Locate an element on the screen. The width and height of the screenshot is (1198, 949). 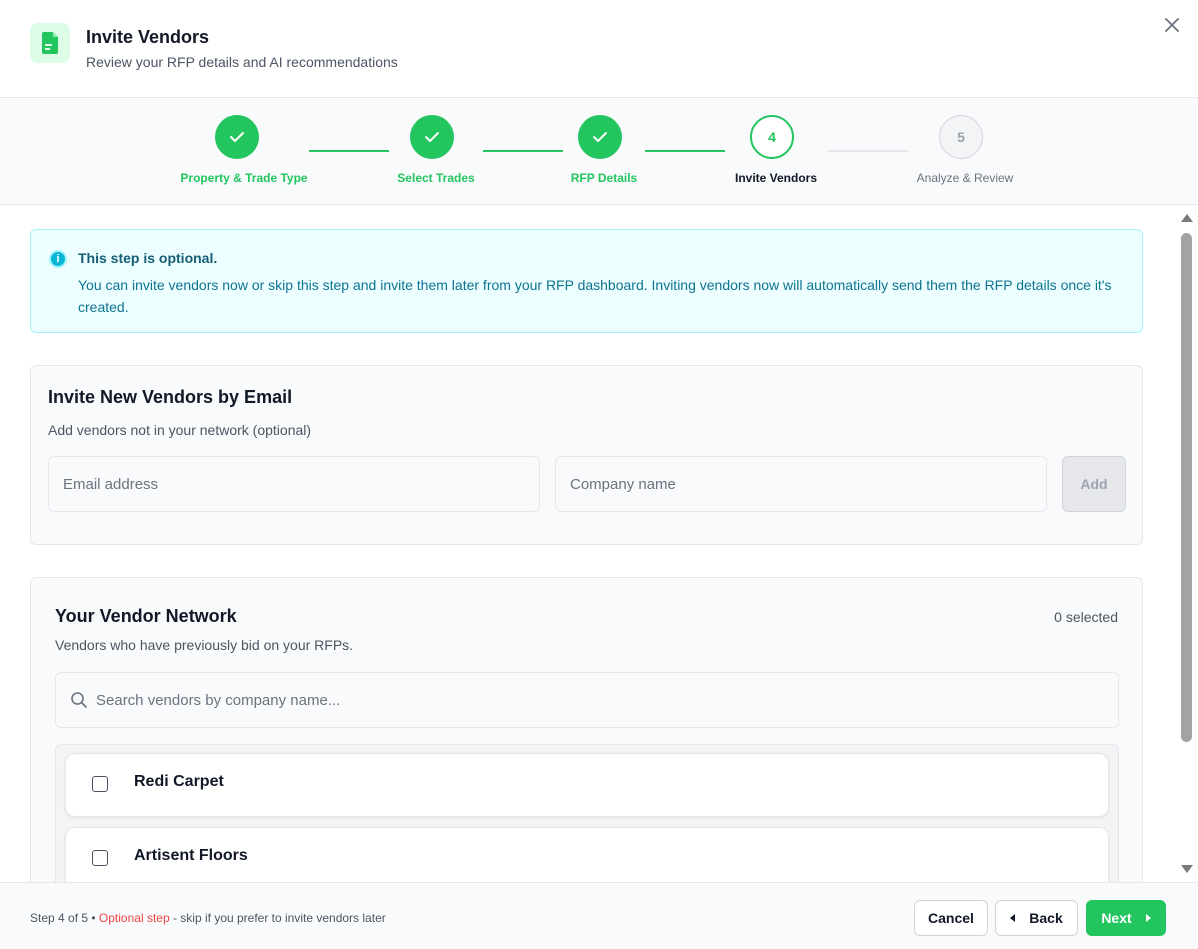
vendor-search-input is located at coordinates (601, 700).